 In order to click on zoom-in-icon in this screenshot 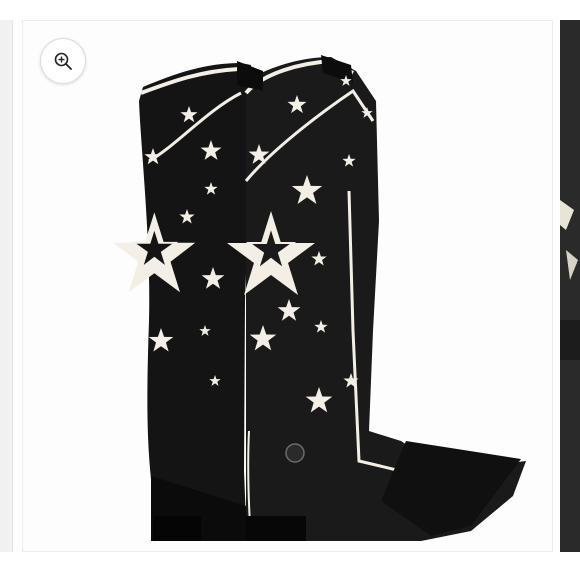, I will do `click(63, 61)`.